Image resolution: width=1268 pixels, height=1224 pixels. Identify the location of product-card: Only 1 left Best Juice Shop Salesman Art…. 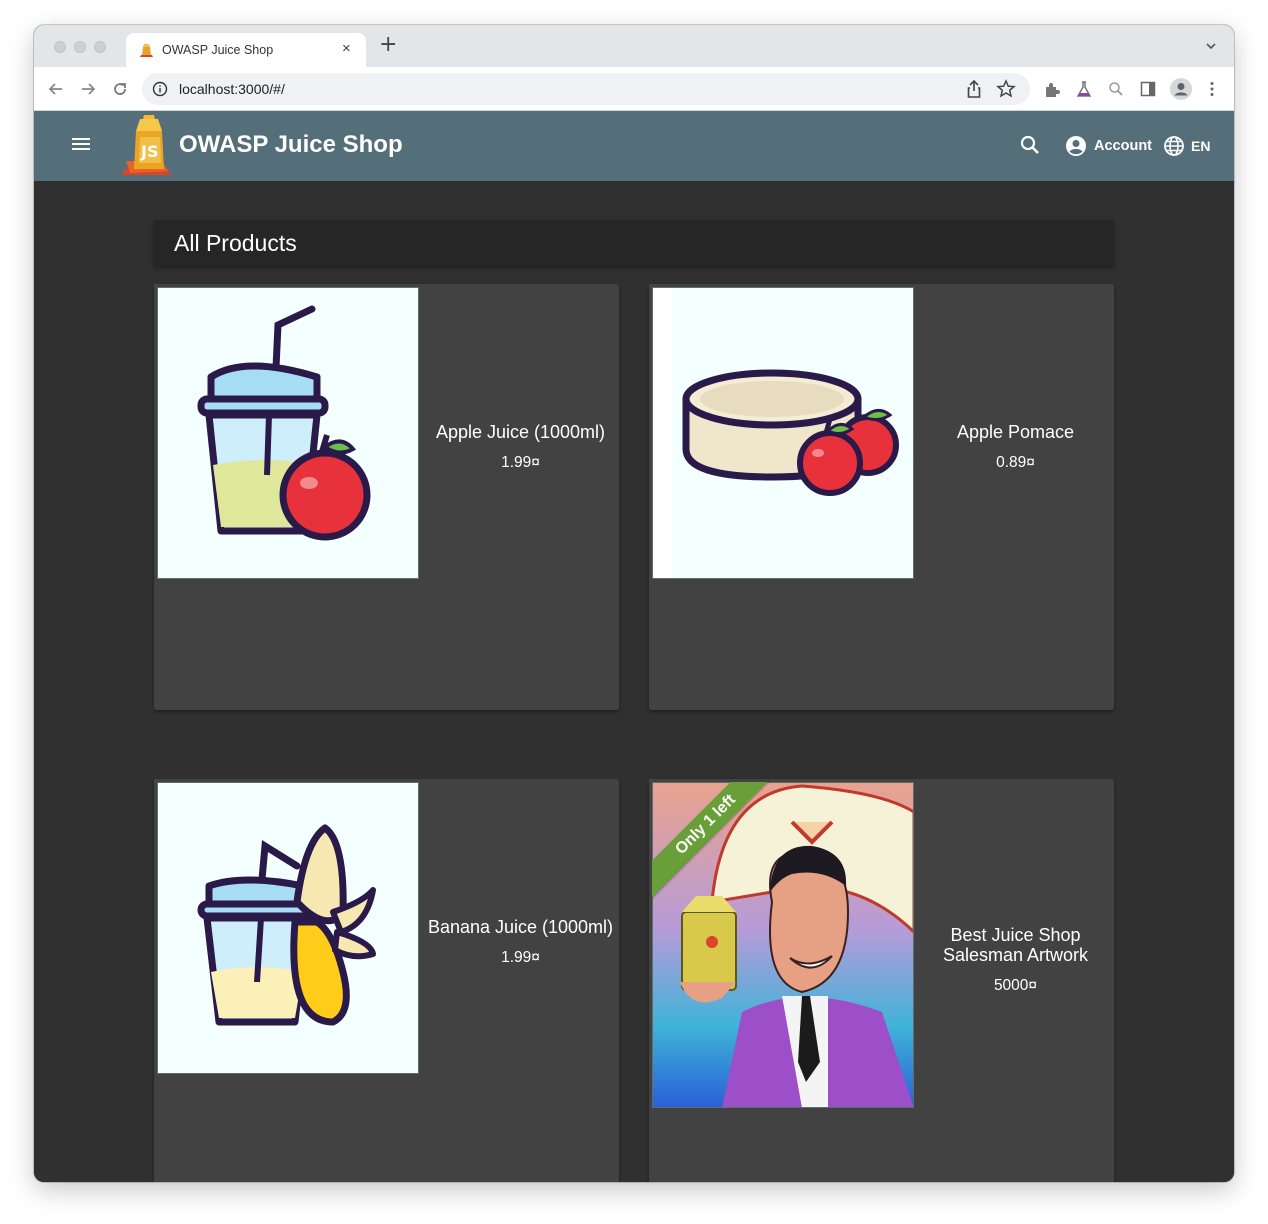
(881, 980).